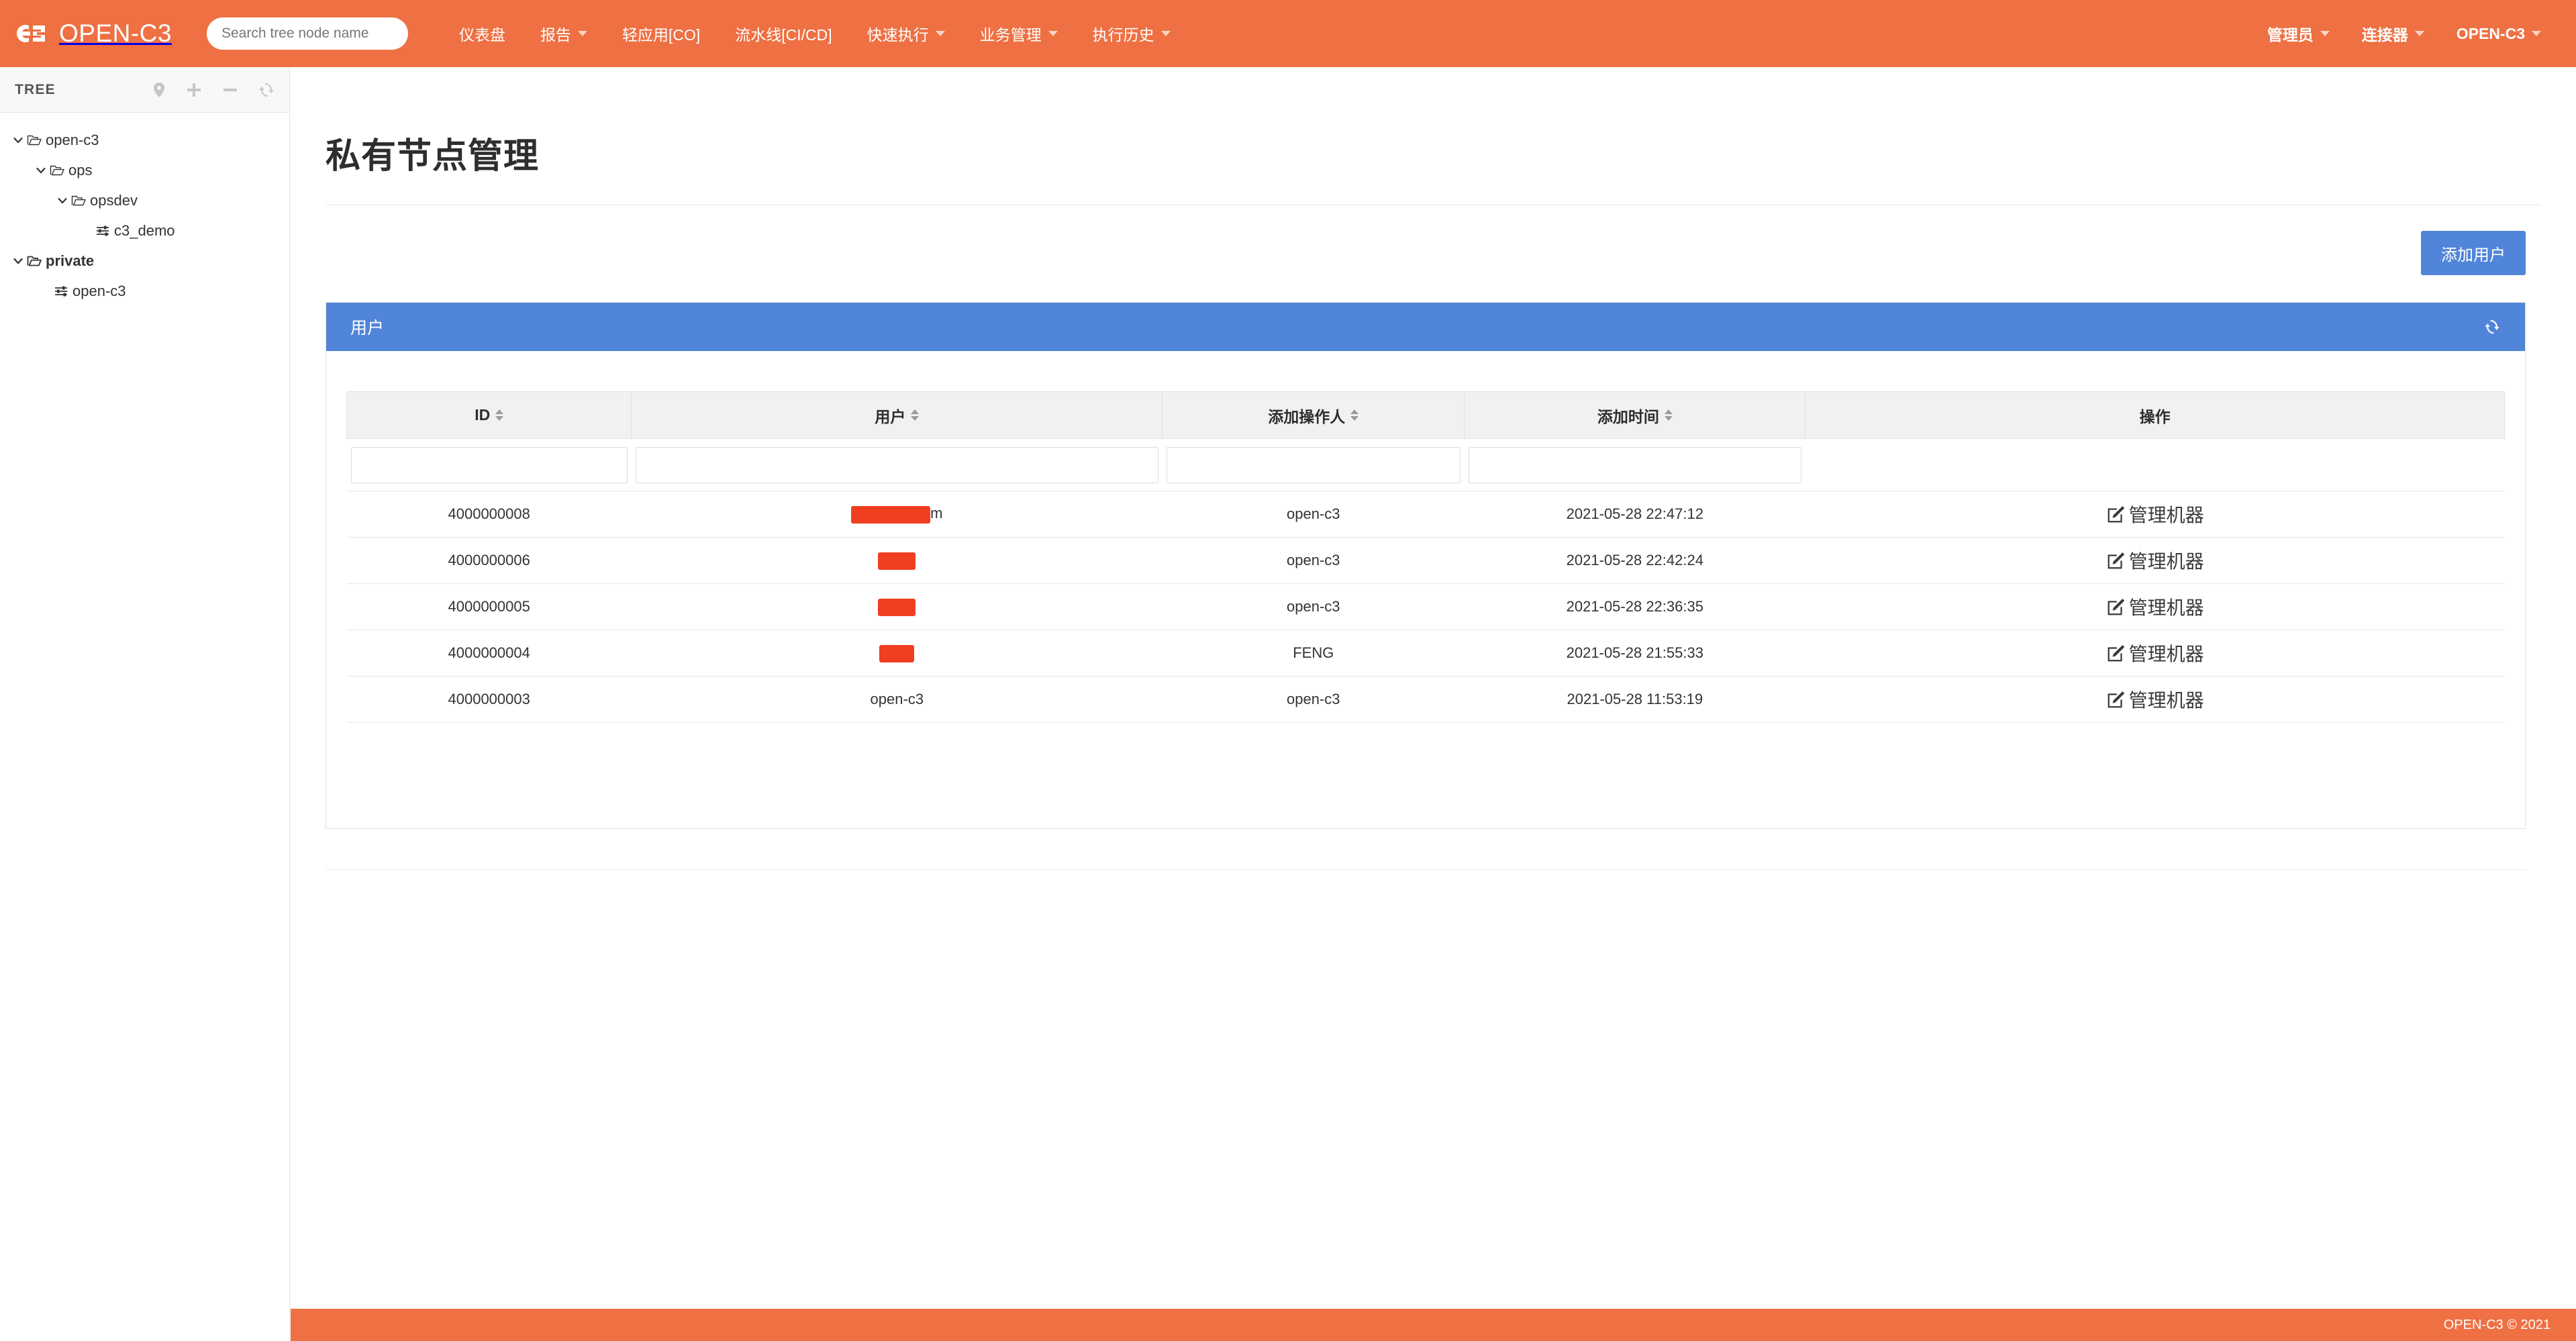 This screenshot has height=1341, width=2576. I want to click on tree-node-label: open-c3, so click(99, 290).